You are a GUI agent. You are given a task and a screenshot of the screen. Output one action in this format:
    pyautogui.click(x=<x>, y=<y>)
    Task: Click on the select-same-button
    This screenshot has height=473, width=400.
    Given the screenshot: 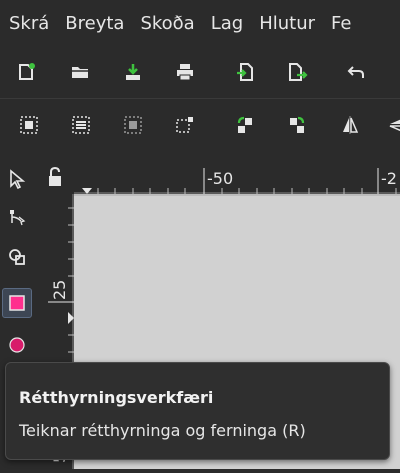 What is the action you would take?
    pyautogui.click(x=185, y=125)
    